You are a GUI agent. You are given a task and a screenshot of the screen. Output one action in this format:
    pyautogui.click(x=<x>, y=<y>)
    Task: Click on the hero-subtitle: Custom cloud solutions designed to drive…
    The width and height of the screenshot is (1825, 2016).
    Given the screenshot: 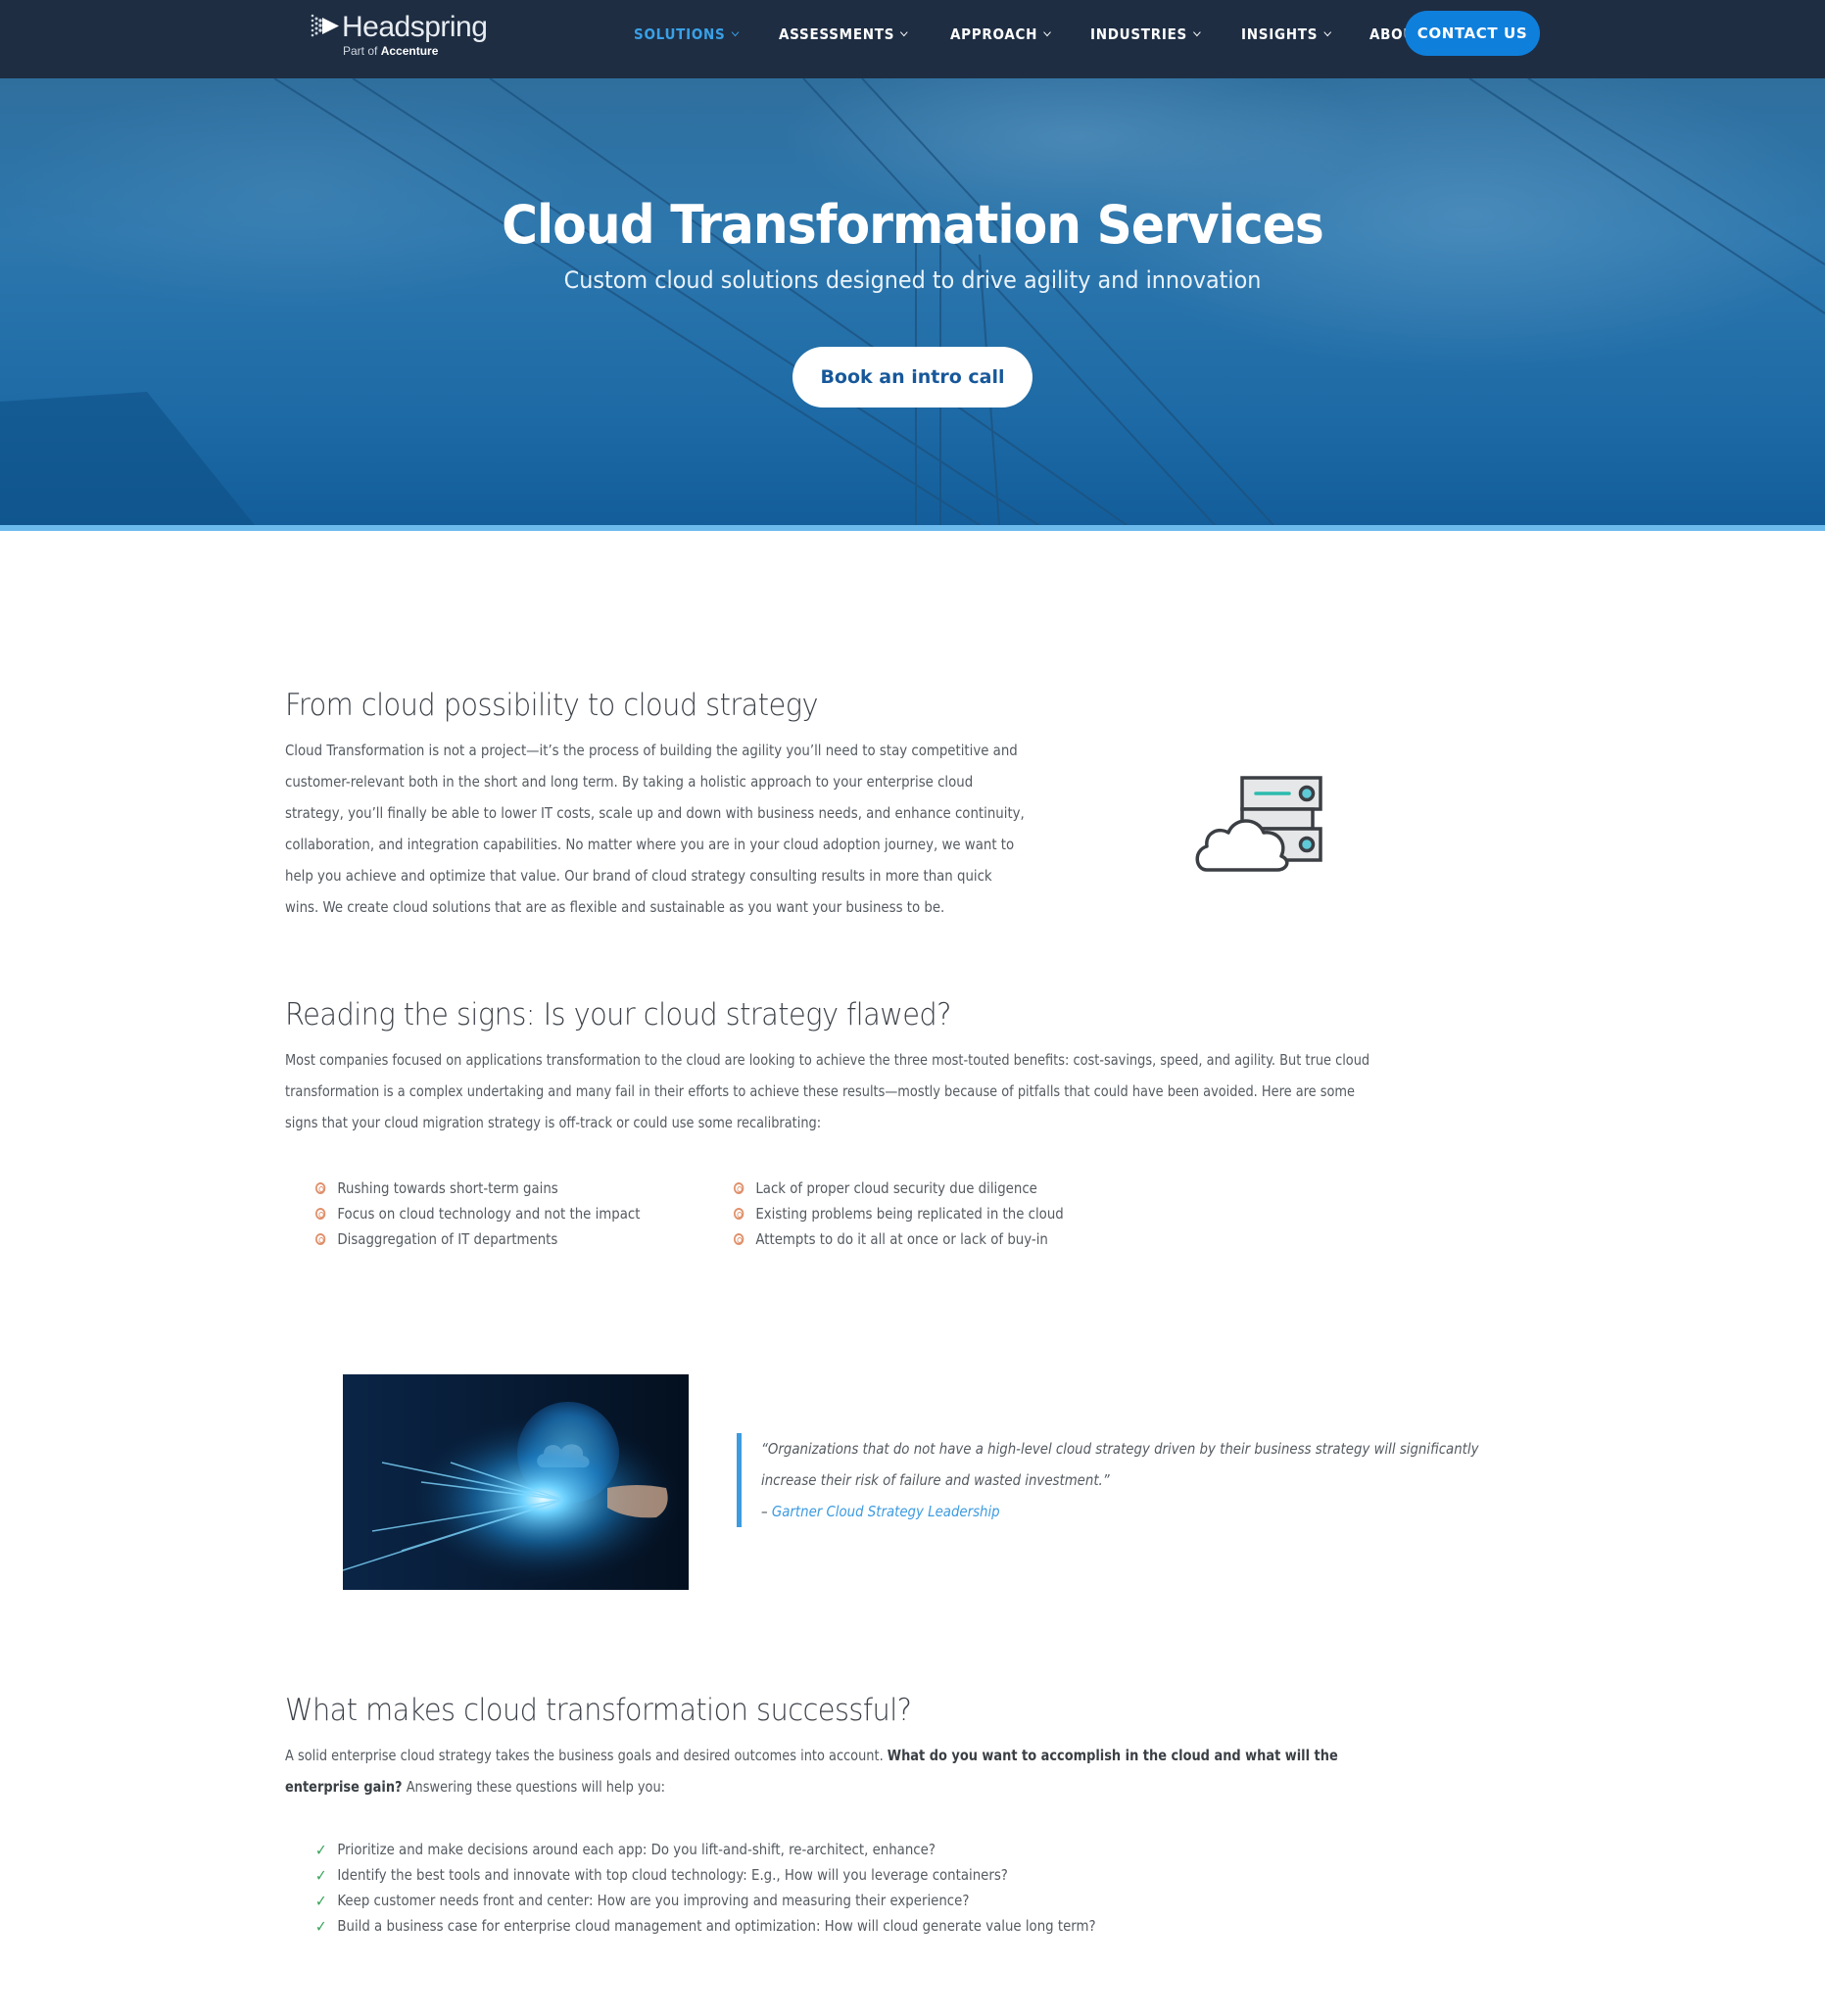 What is the action you would take?
    pyautogui.click(x=912, y=280)
    